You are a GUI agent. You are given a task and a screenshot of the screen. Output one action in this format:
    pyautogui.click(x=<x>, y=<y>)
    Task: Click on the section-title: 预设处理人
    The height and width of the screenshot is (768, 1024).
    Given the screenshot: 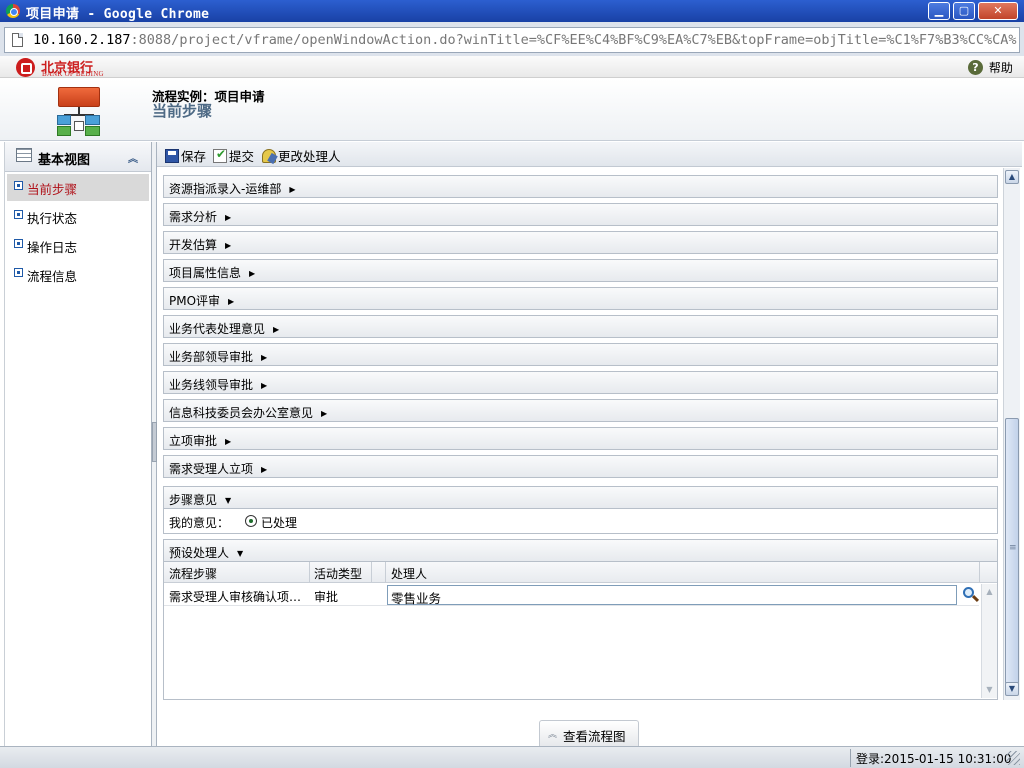 What is the action you would take?
    pyautogui.click(x=199, y=553)
    